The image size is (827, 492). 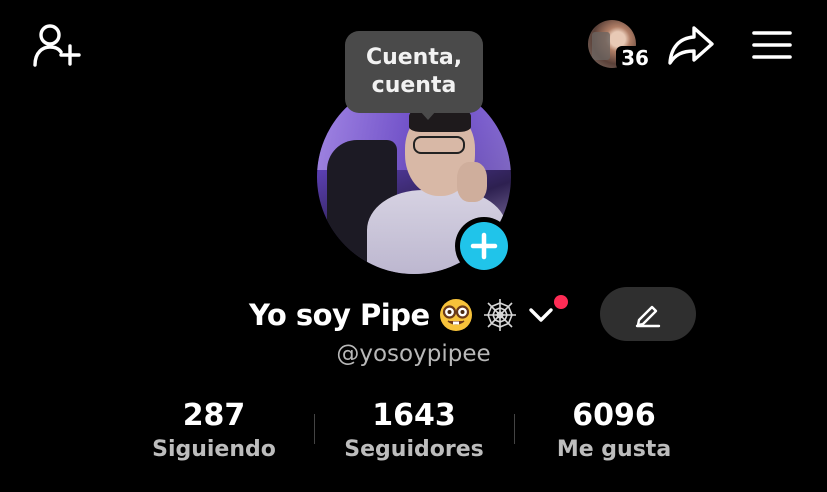 What do you see at coordinates (339, 315) in the screenshot?
I see `display-name: Yo soy Pipe` at bounding box center [339, 315].